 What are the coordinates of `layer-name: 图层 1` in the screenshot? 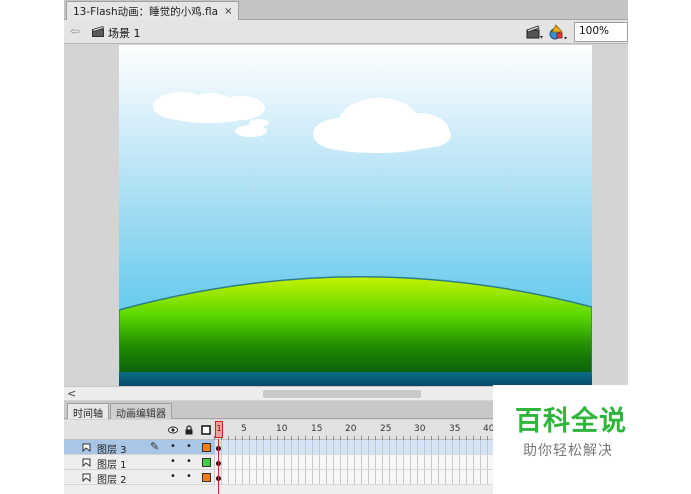 It's located at (112, 463).